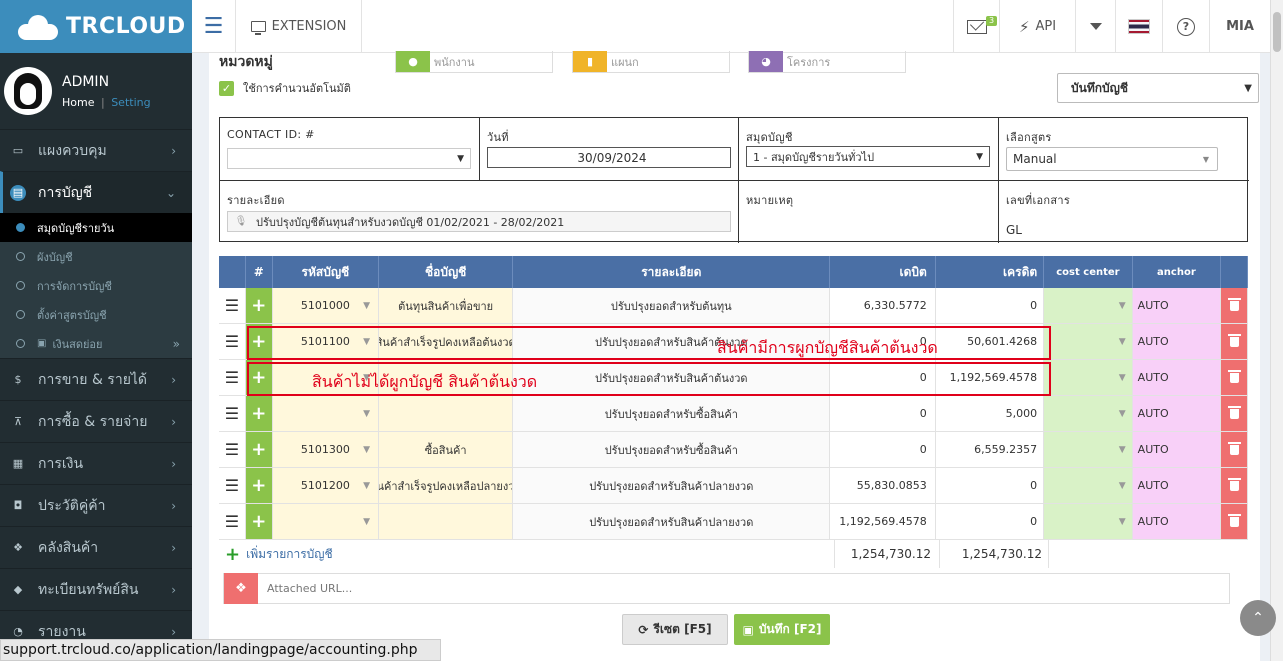 This screenshot has height=661, width=1283. What do you see at coordinates (782, 629) in the screenshot?
I see `save-button: ▣ บันทึก [F2]` at bounding box center [782, 629].